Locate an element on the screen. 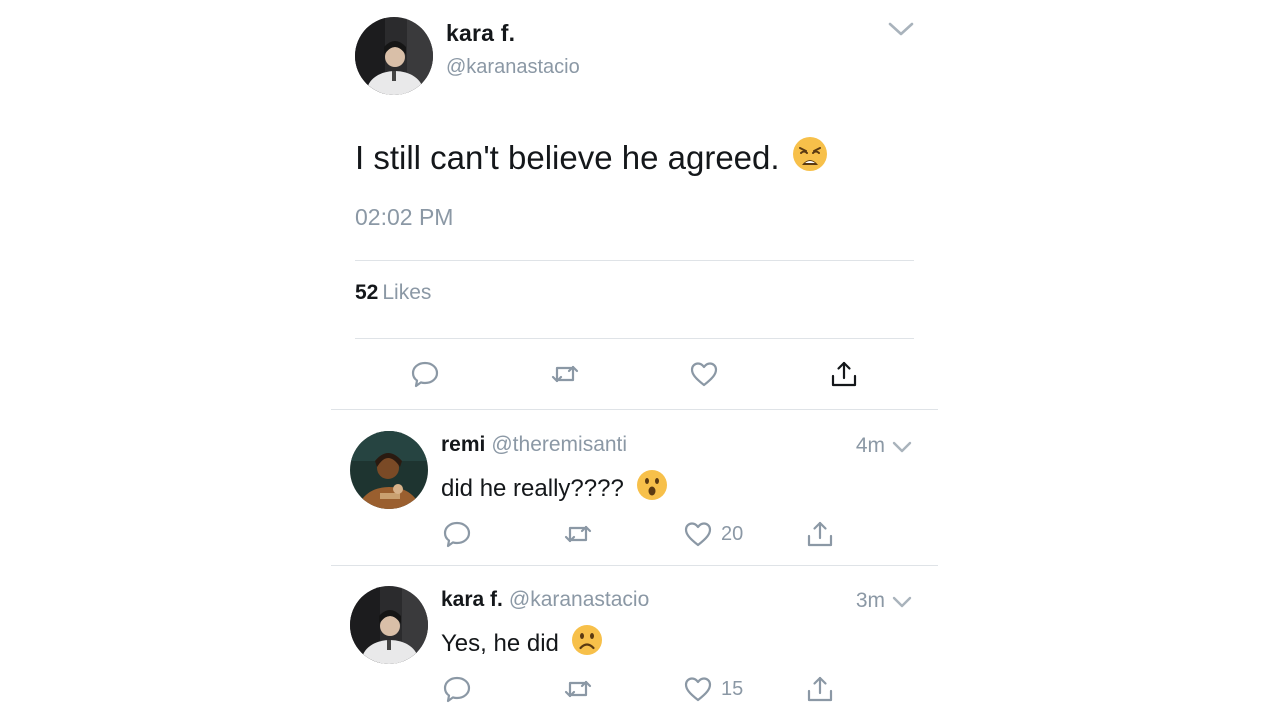  like-button is located at coordinates (704, 374).